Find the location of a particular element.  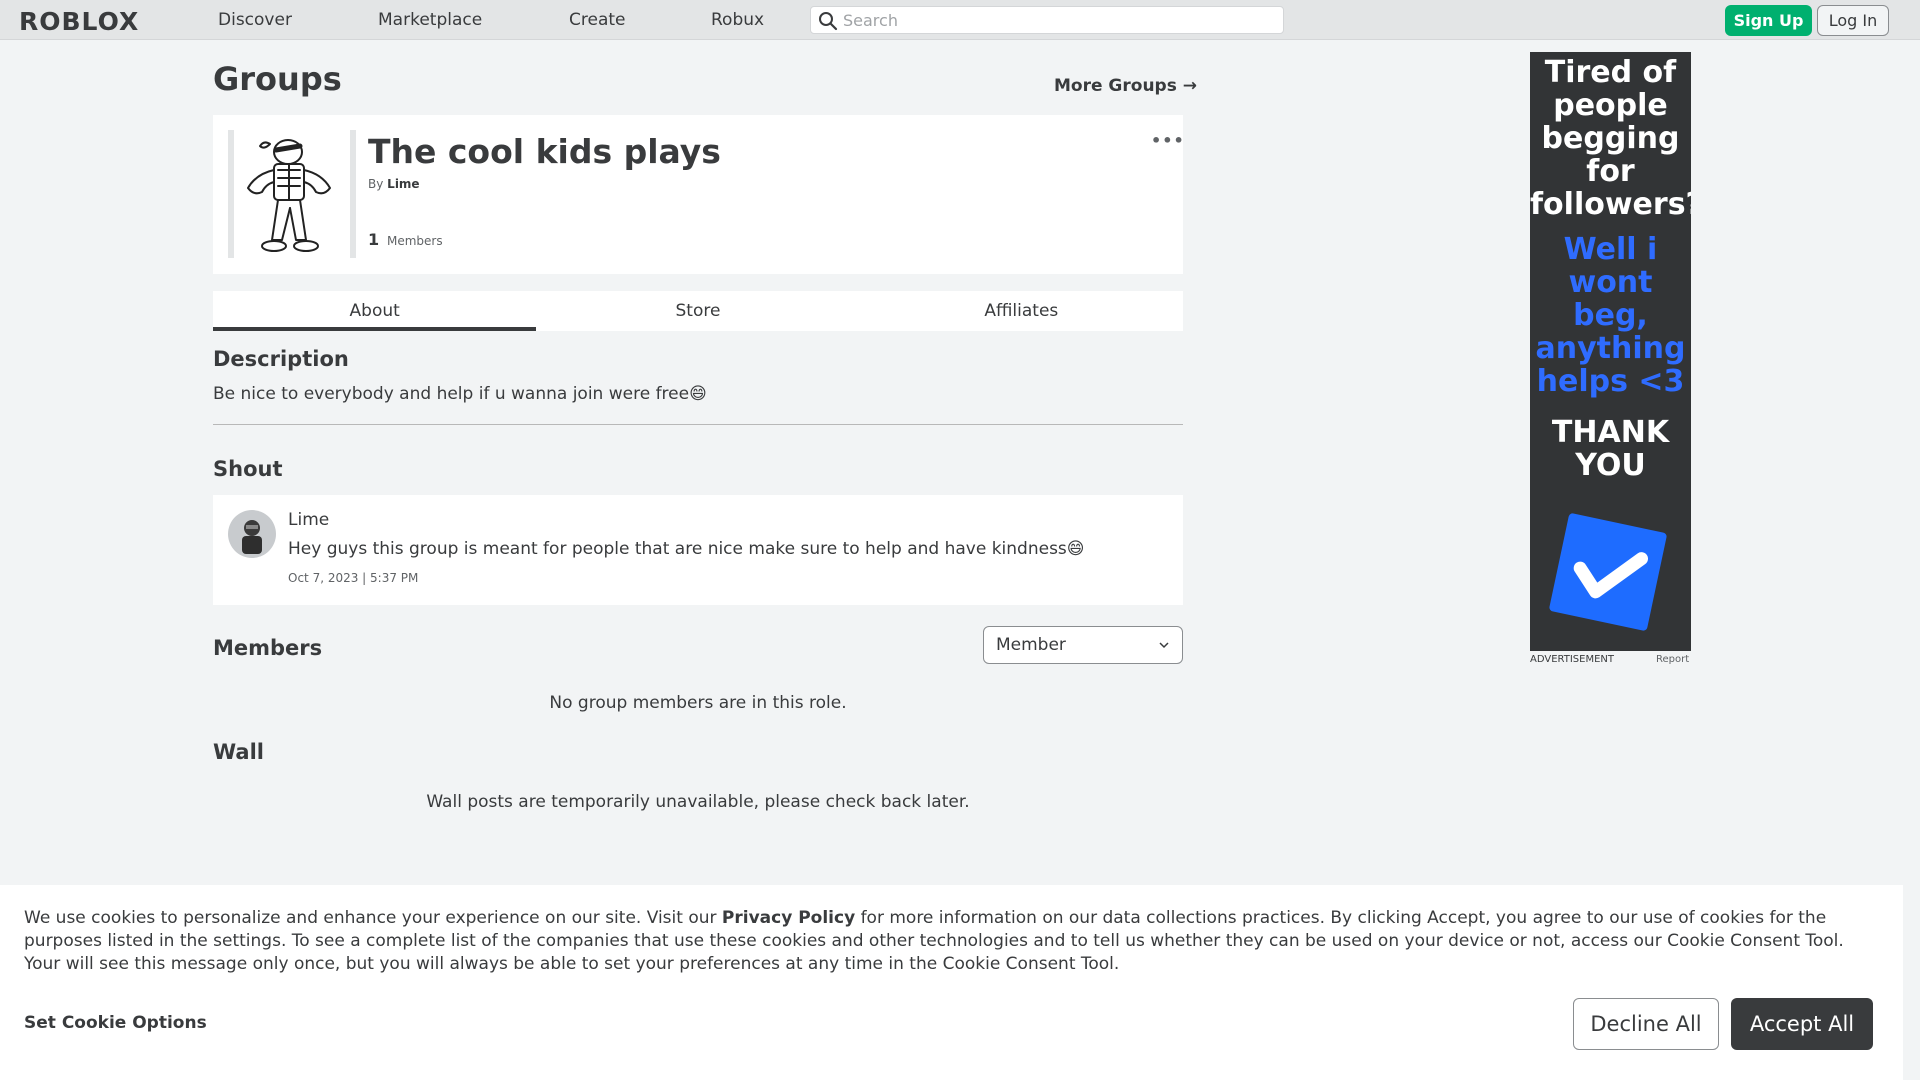

roblox-logo: ROBLOX is located at coordinates (79, 21).